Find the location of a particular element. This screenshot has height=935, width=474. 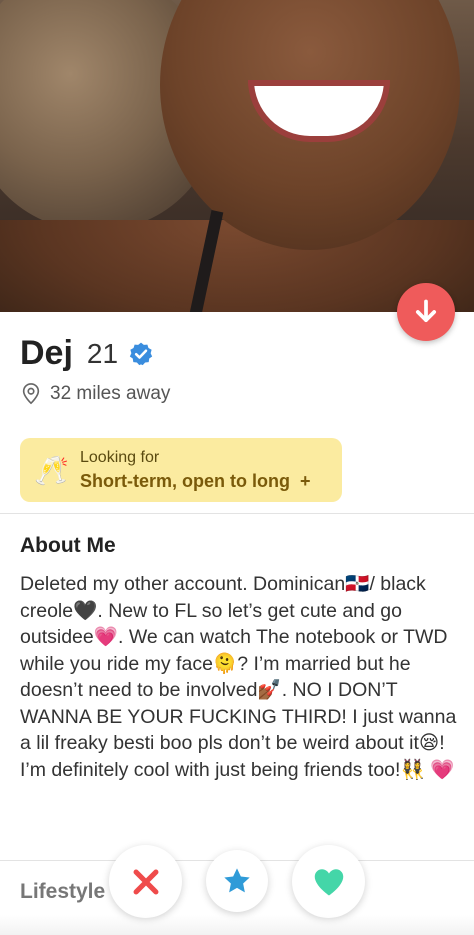

looking-for-value: Short-term, open to long + is located at coordinates (195, 481).